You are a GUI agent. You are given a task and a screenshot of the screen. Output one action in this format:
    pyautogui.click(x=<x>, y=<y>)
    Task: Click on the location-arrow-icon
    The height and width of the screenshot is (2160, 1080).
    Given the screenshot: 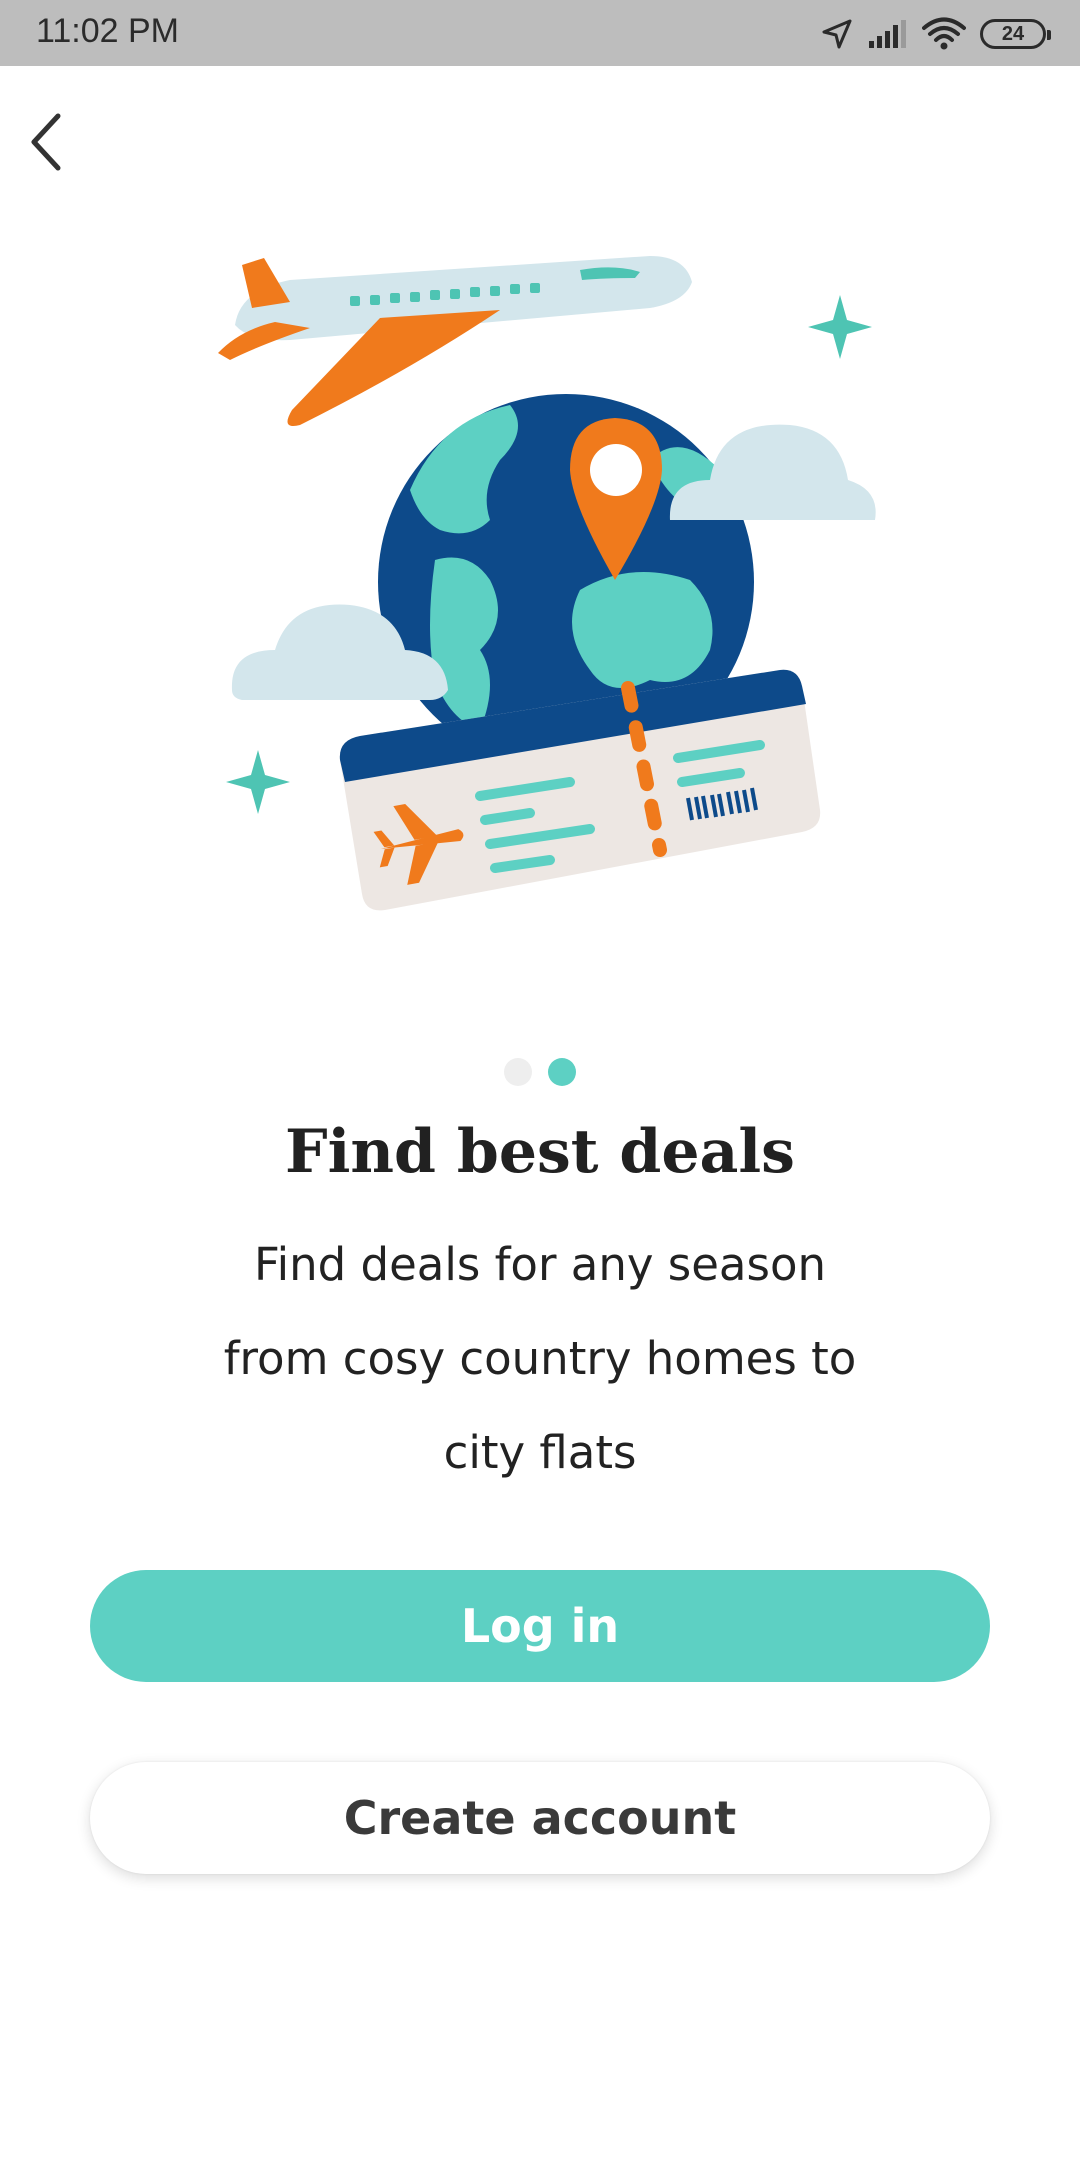 What is the action you would take?
    pyautogui.click(x=837, y=34)
    